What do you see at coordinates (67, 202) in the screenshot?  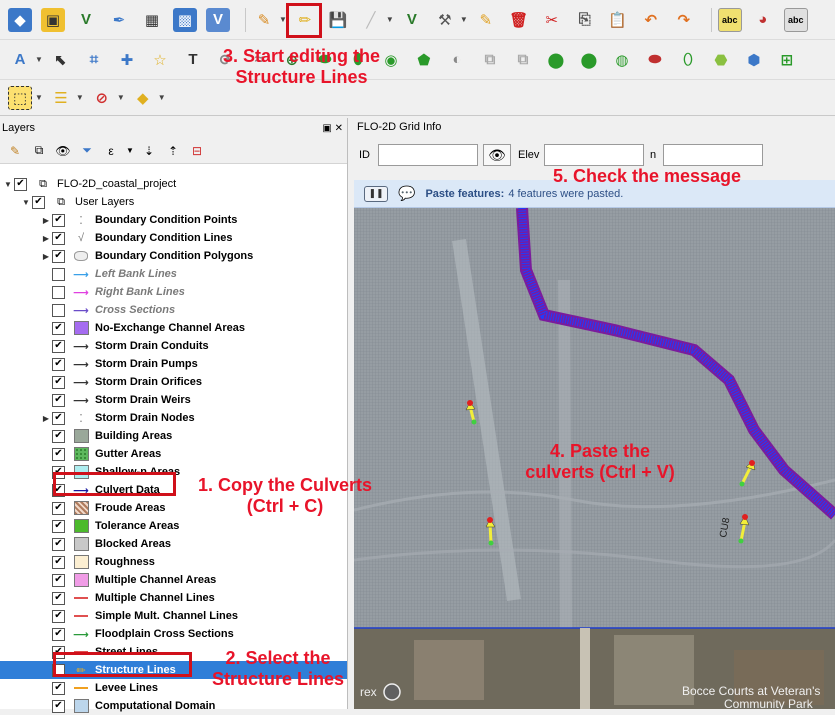 I see `layer-tree-group: ▼ ✔ ⧉ User Layers` at bounding box center [67, 202].